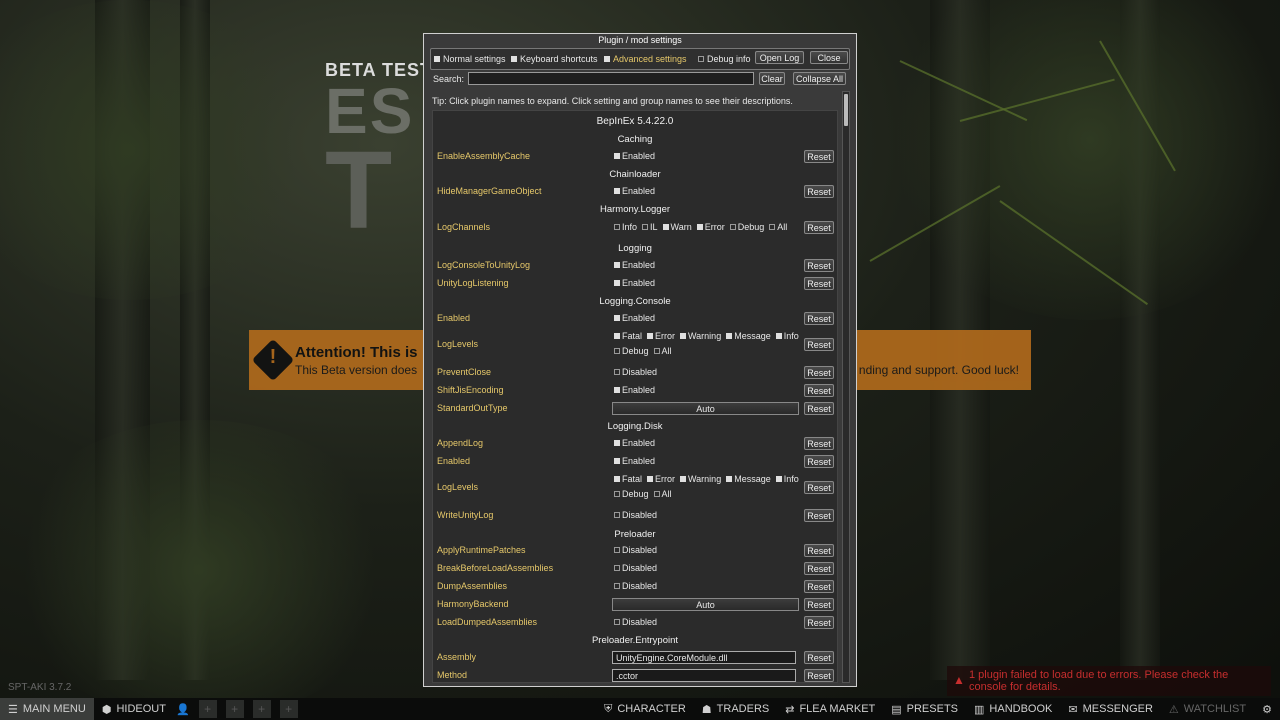  I want to click on option-warn: Warn, so click(677, 227).